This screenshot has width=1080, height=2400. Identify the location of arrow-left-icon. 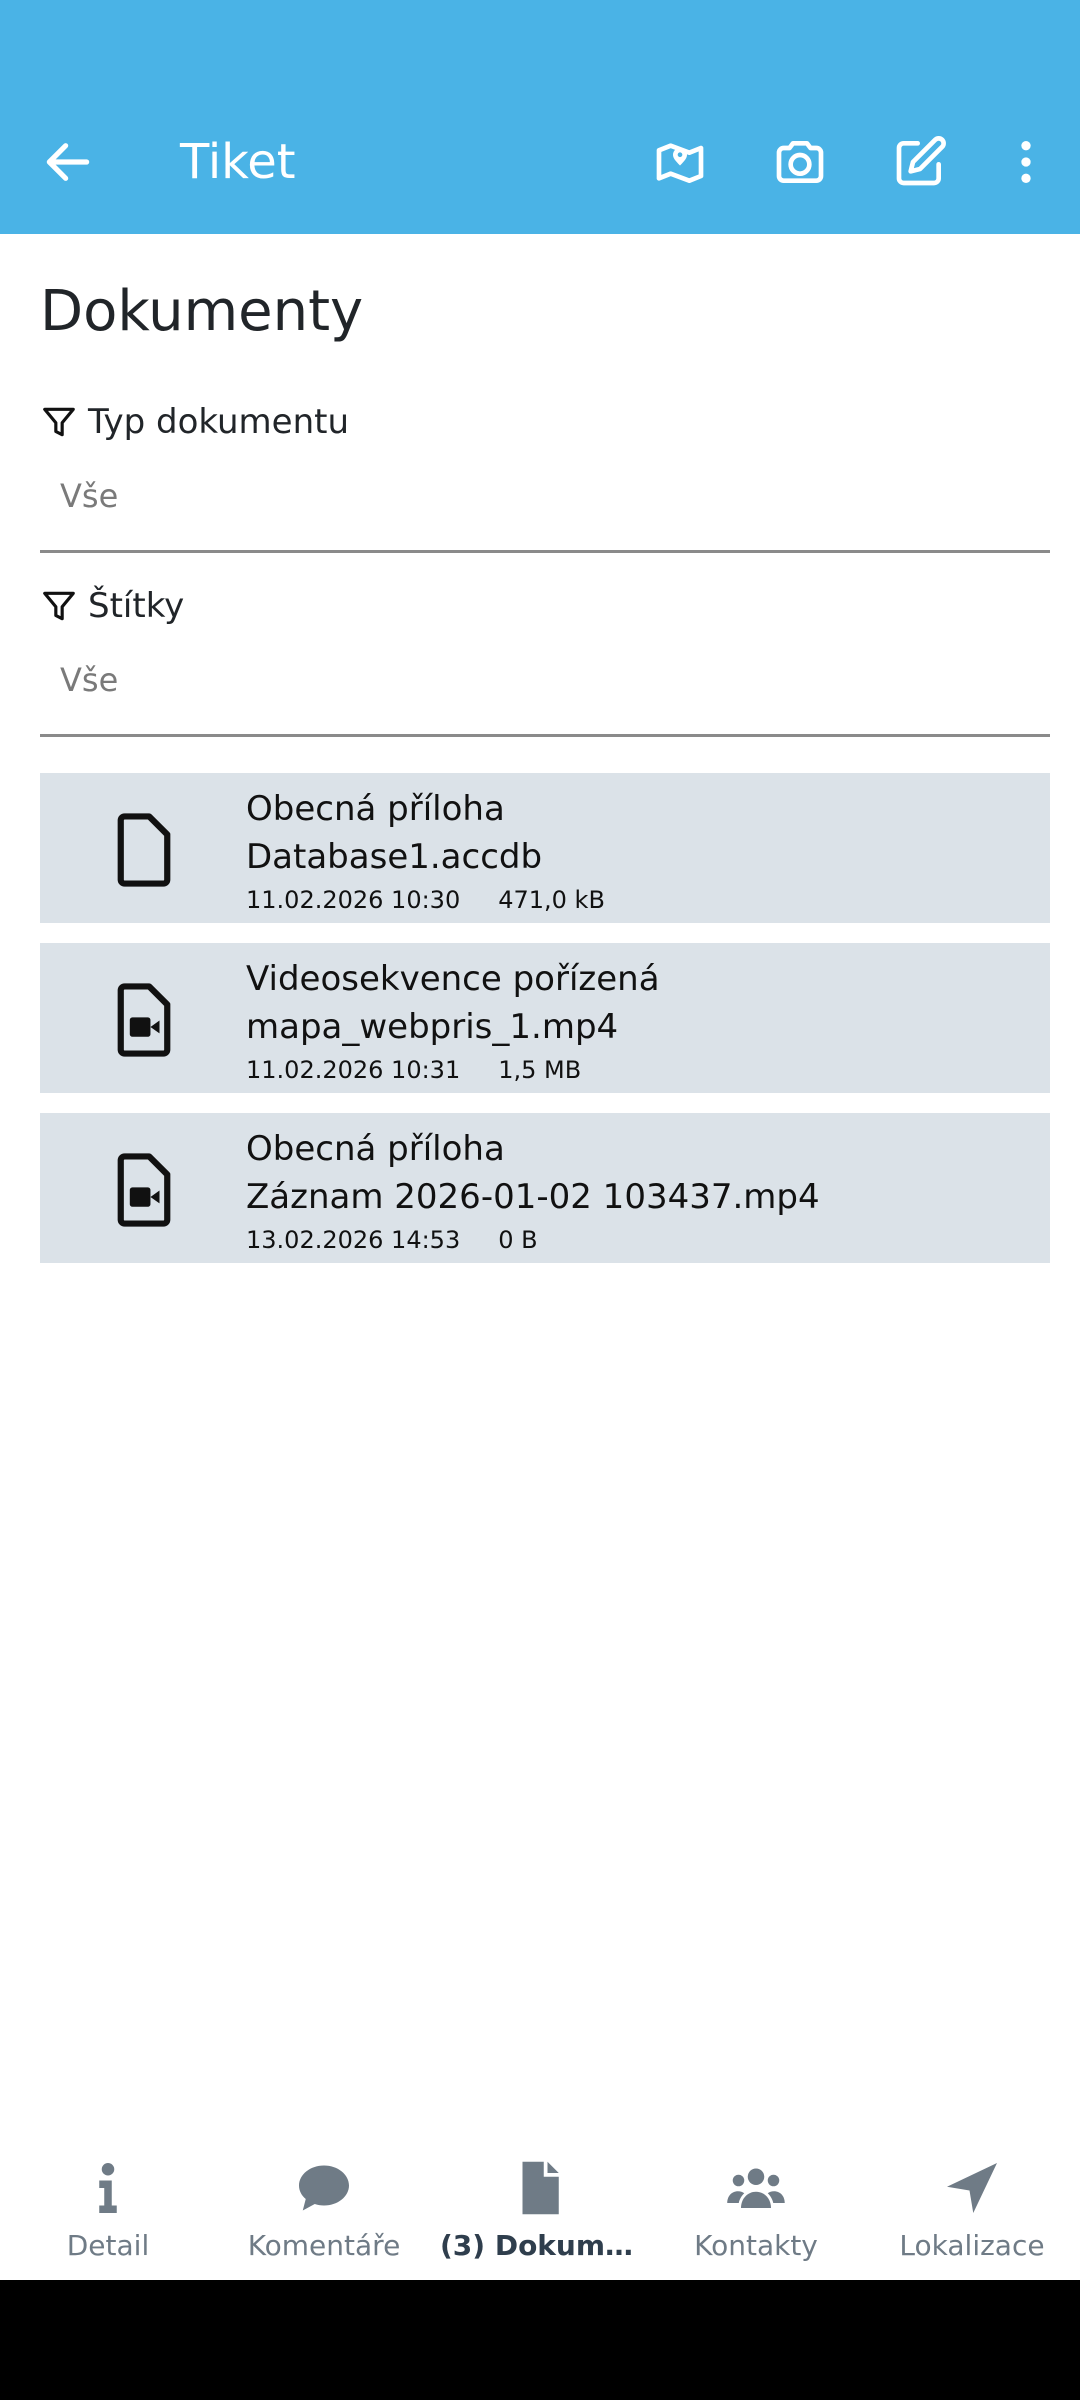
(68, 162).